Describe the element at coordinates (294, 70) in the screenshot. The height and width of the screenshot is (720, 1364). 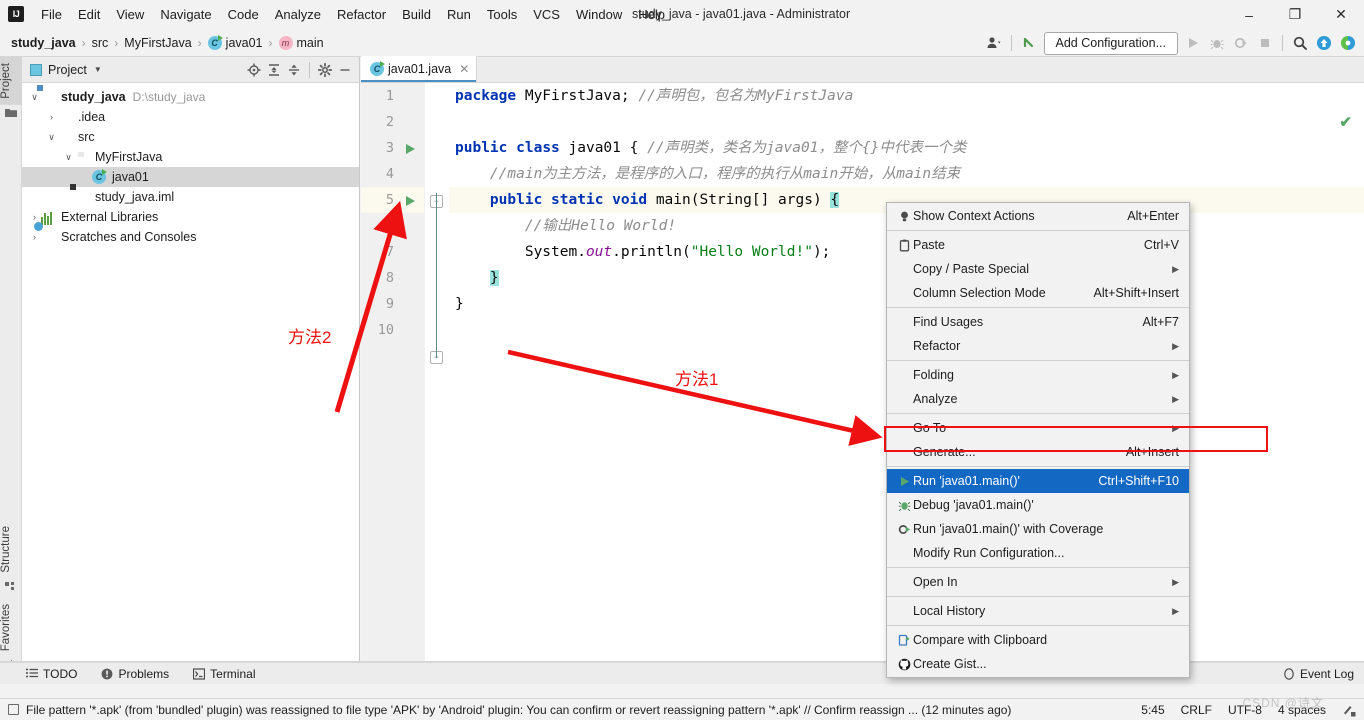
I see `collapse-all-icon` at that location.